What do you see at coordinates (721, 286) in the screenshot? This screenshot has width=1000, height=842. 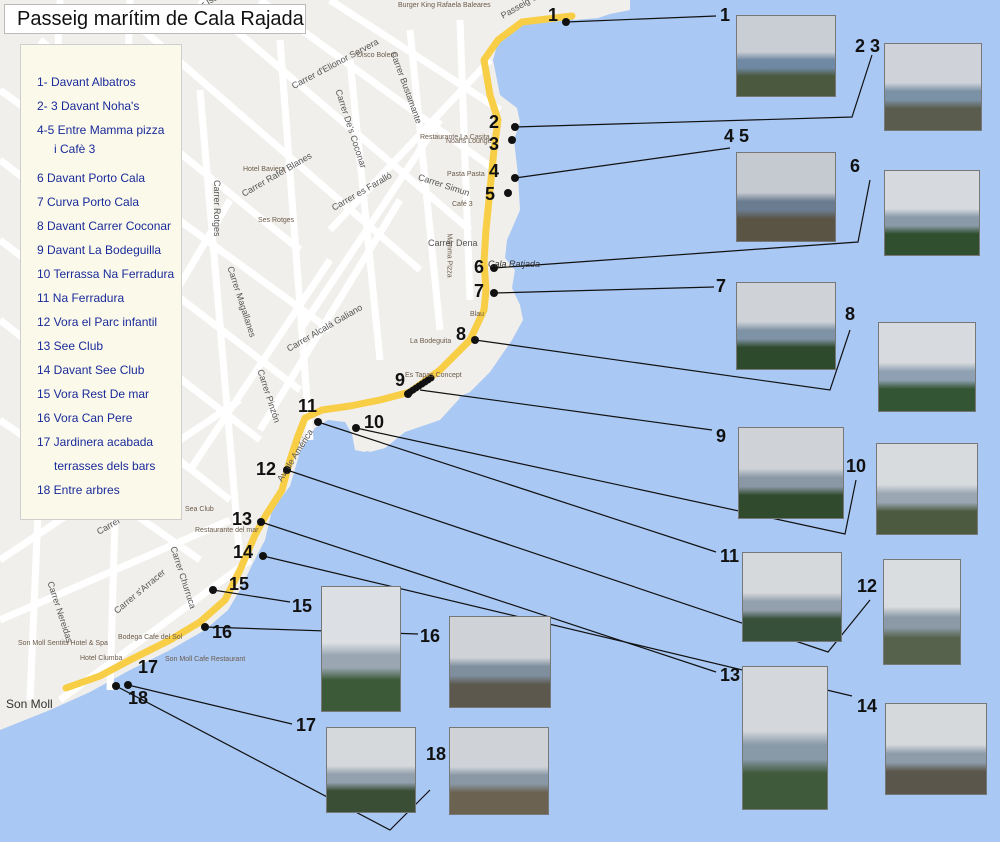 I see `photo-label-7: 7` at bounding box center [721, 286].